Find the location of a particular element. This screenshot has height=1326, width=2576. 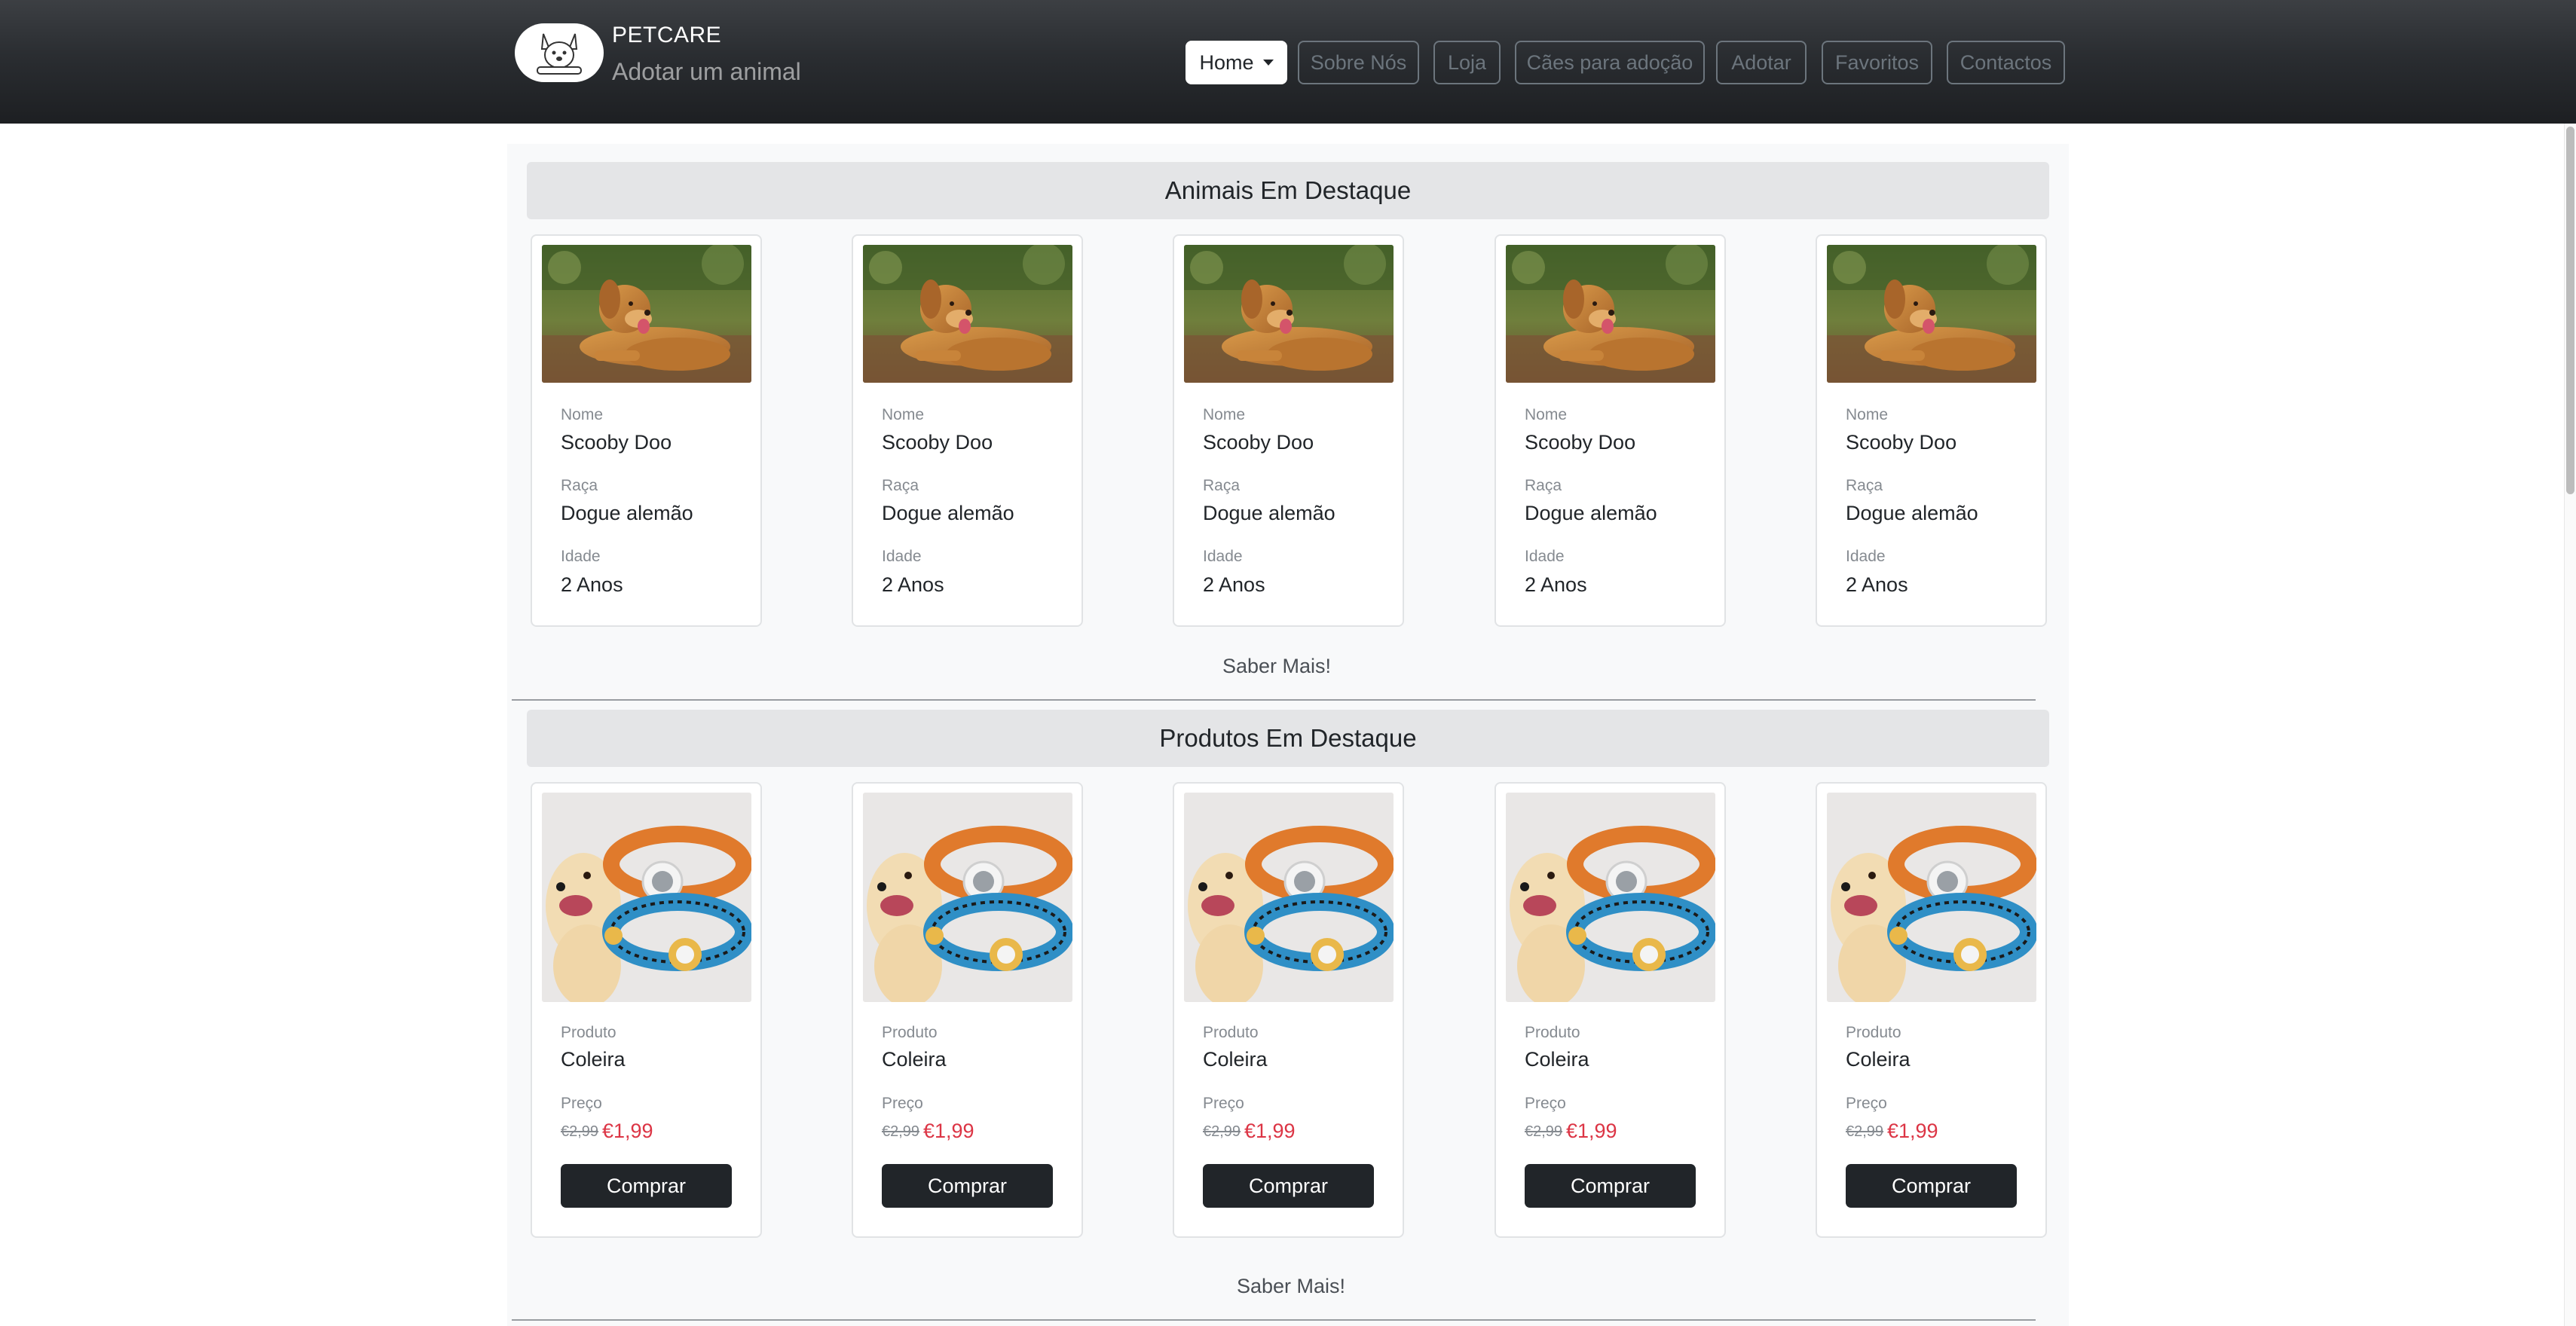

brand-title: PETCARE is located at coordinates (667, 35).